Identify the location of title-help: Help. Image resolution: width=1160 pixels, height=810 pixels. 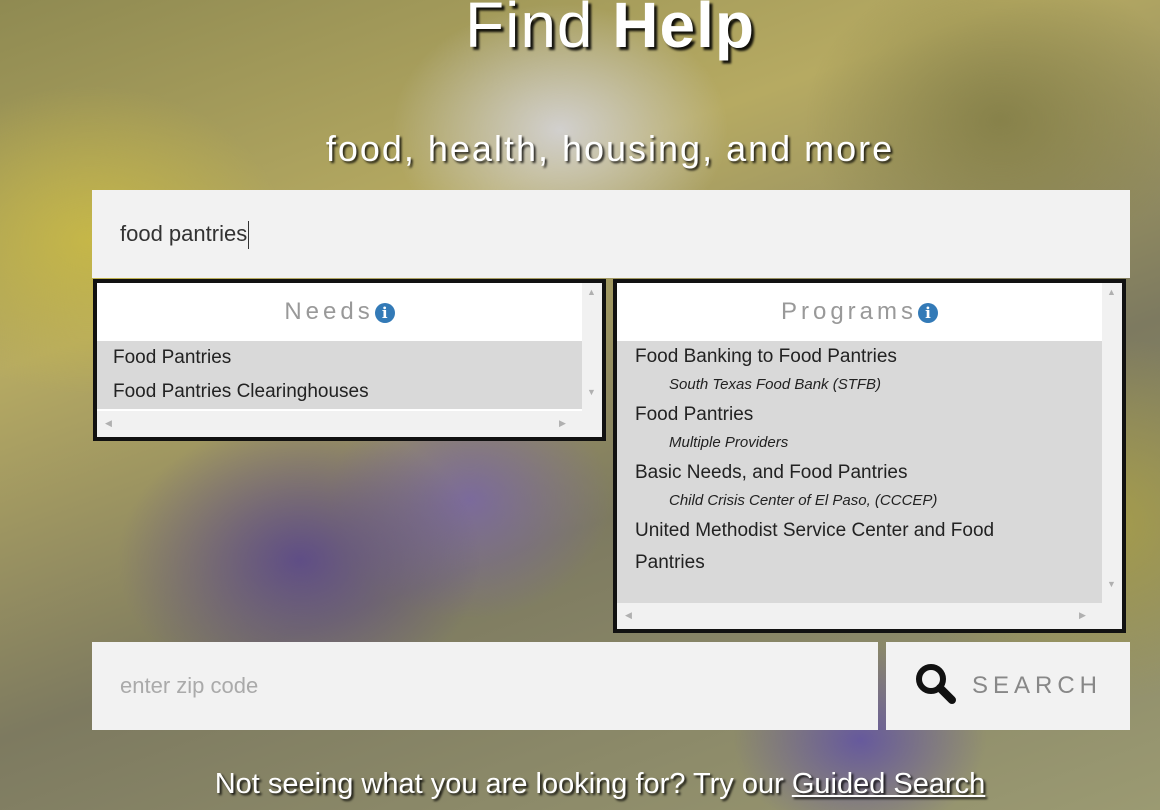
(683, 30).